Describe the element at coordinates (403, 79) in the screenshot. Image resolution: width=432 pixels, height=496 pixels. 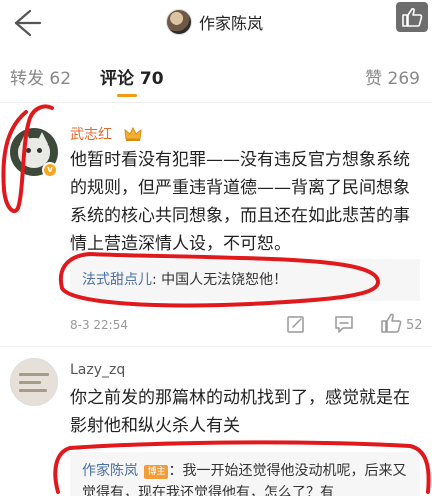
I see `tab-like-count: 269` at that location.